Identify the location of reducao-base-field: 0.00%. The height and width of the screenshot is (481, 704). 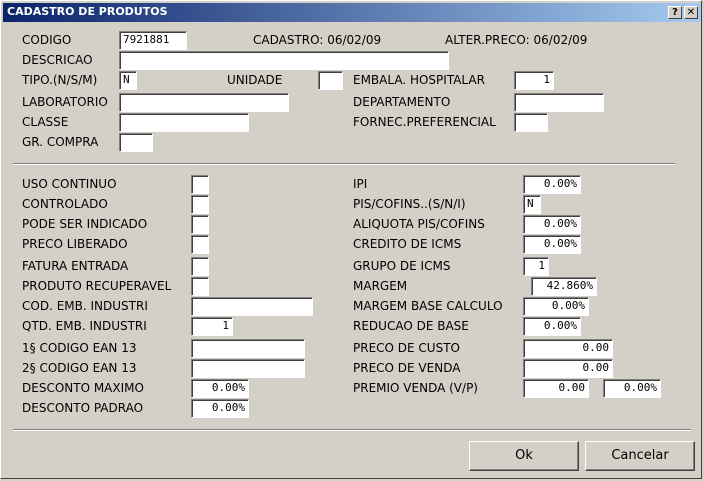
(552, 326).